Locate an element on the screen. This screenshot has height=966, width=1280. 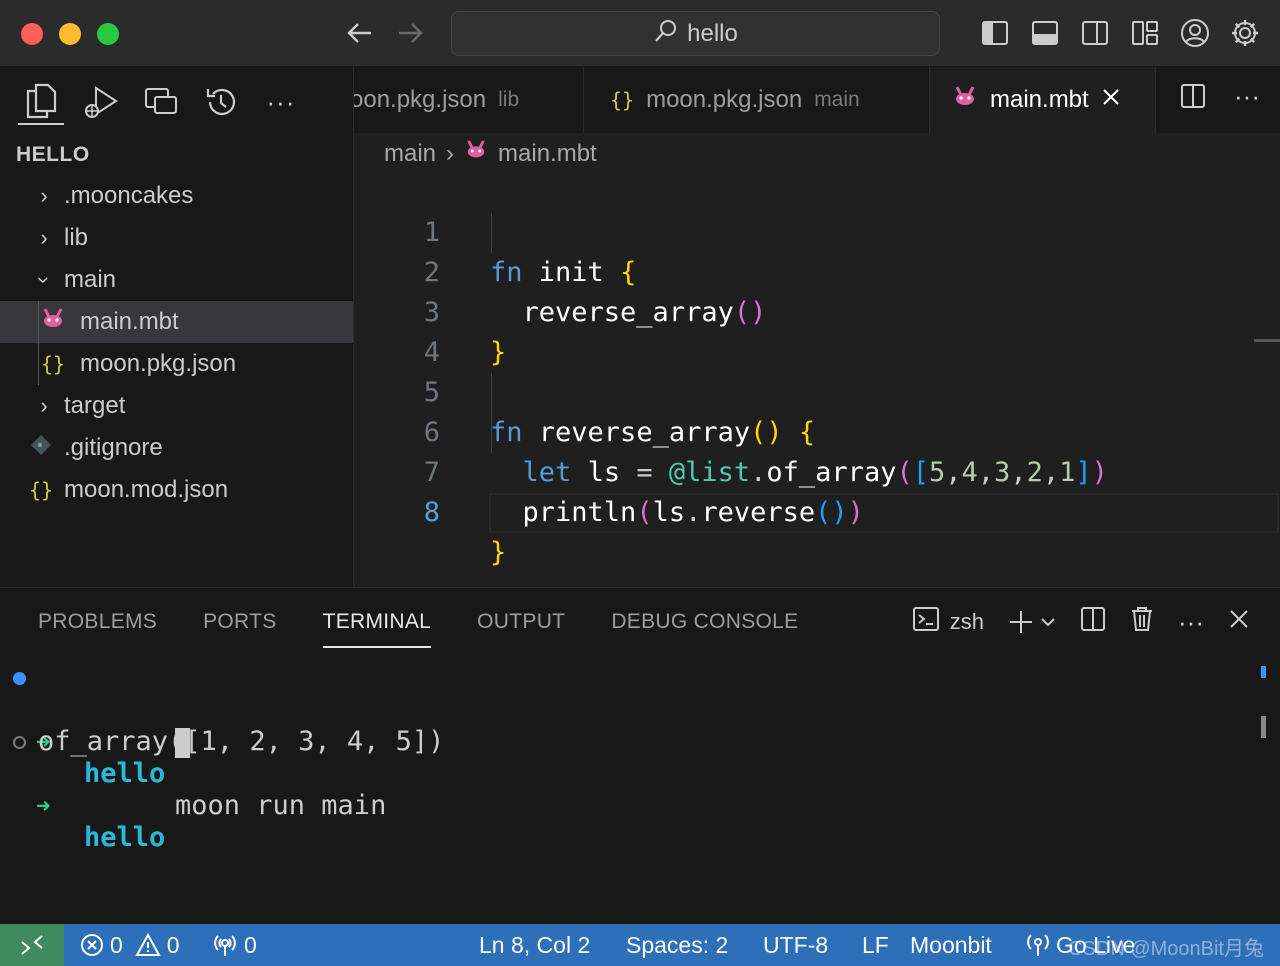
run-debug-icon is located at coordinates (101, 102).